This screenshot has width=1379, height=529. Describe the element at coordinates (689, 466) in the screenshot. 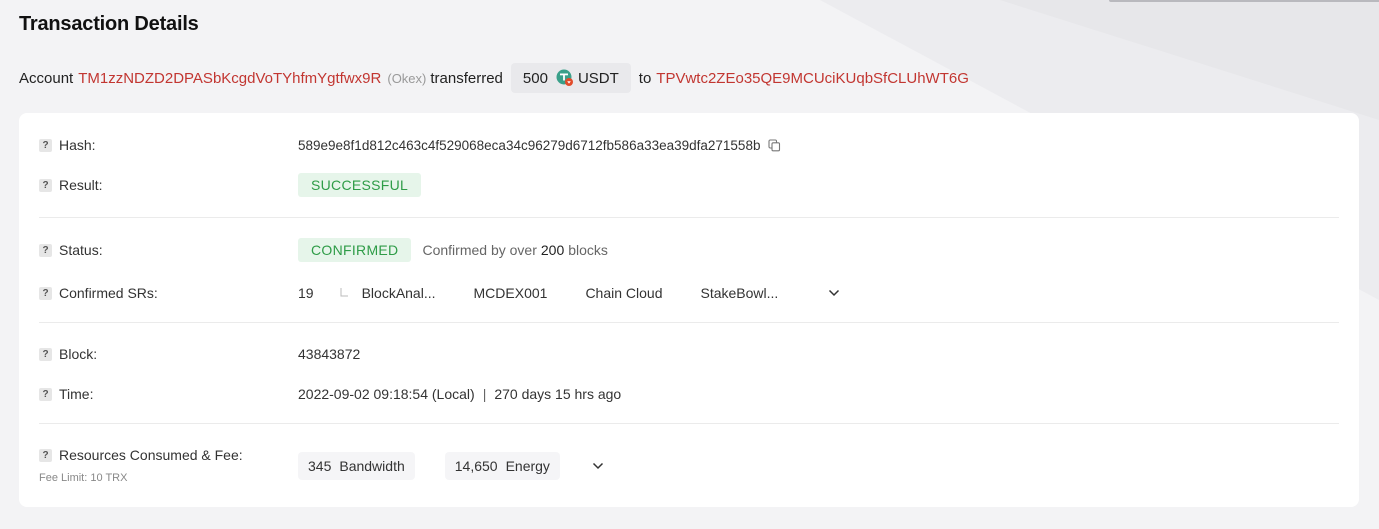

I see `resources-values-row: 345 Bandwidth 14,650 Energy` at that location.